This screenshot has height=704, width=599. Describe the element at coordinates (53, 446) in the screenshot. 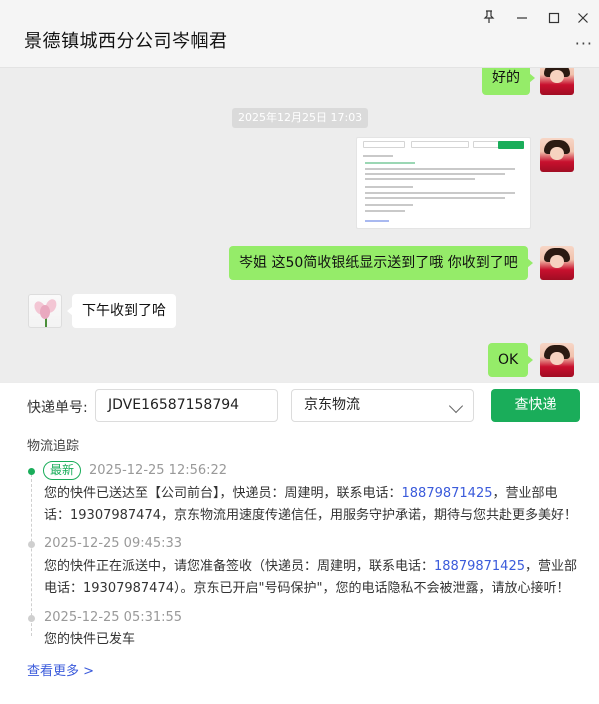

I see `section-title: 物流追踪` at that location.